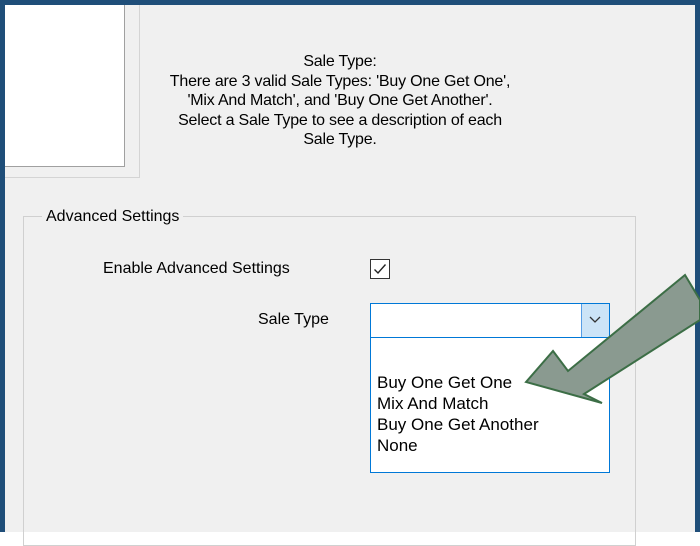 The height and width of the screenshot is (546, 700). I want to click on sale-type-dropdown, so click(490, 320).